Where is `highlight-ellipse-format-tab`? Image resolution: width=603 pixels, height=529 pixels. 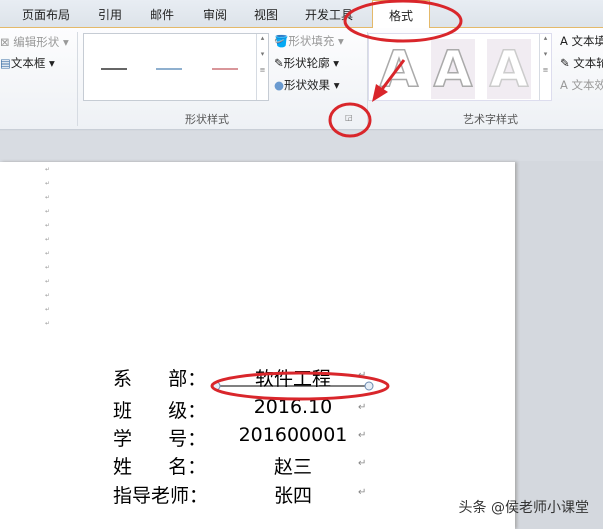
highlight-ellipse-format-tab is located at coordinates (403, 21).